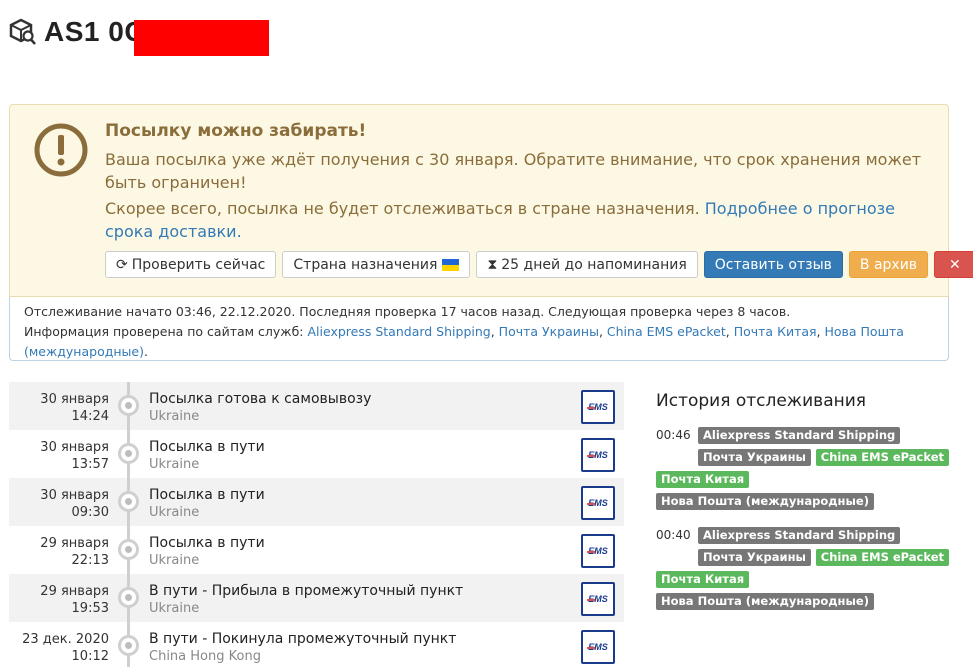 The image size is (973, 667). Describe the element at coordinates (594, 264) in the screenshot. I see `reminder-label: 25 дней до напоминания` at that location.